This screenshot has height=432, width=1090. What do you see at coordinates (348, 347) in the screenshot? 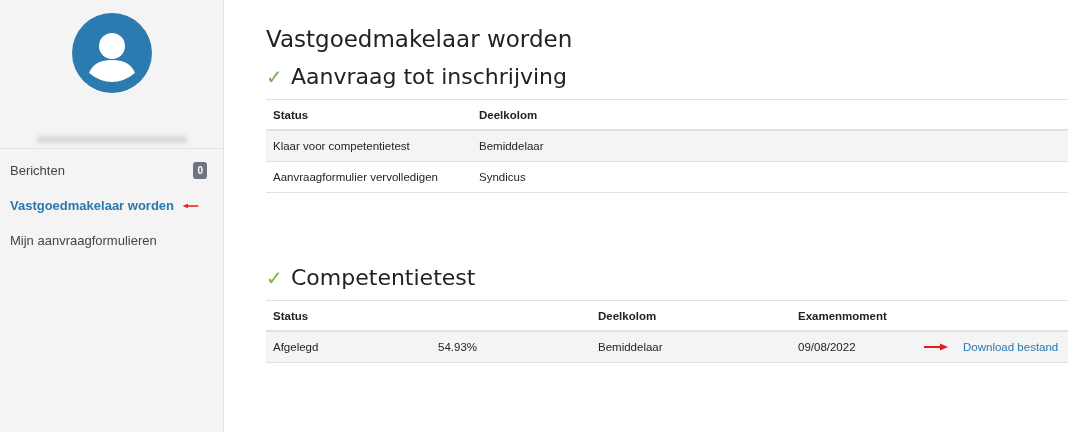
I see `table-cell: Afgelegd` at bounding box center [348, 347].